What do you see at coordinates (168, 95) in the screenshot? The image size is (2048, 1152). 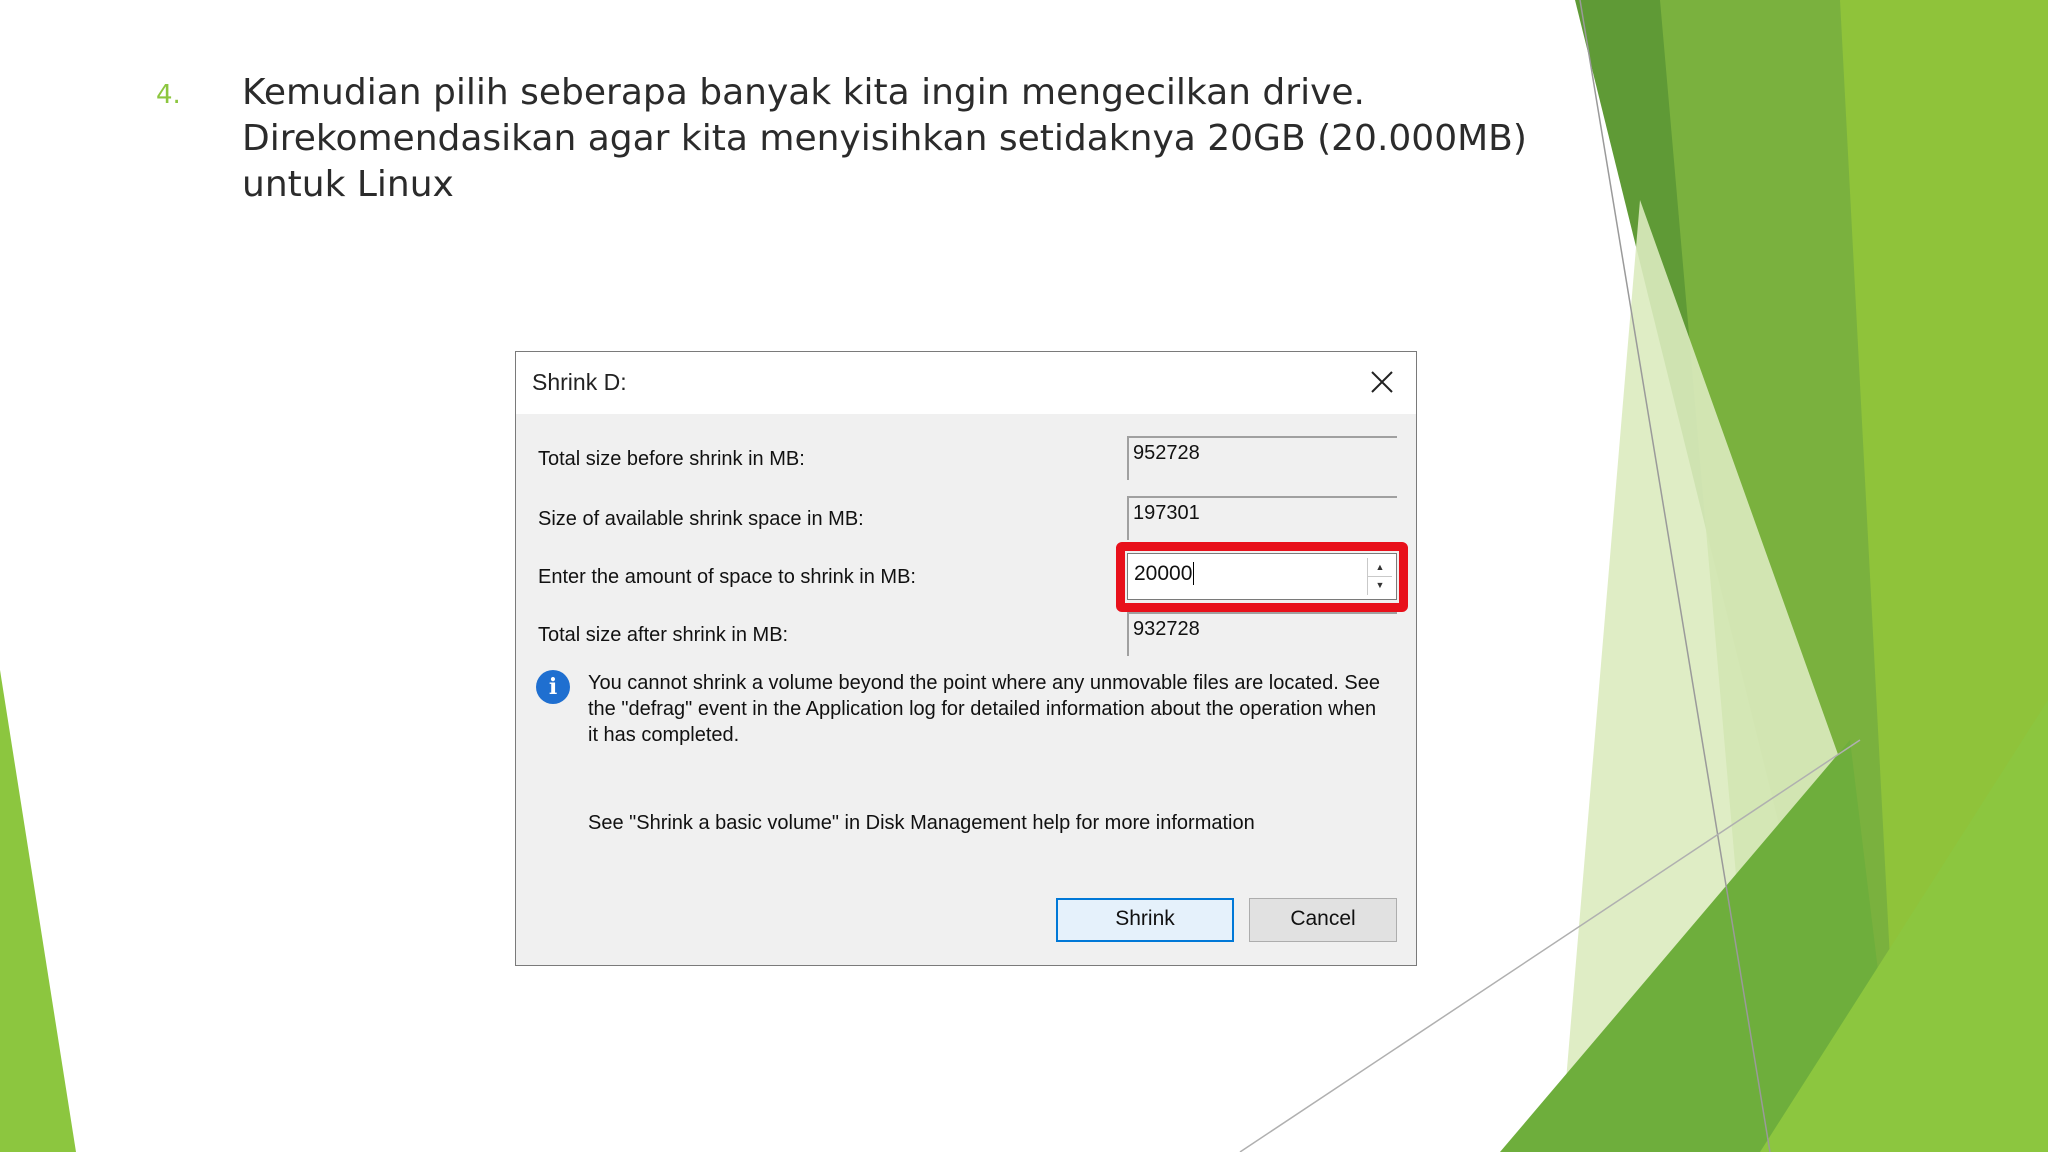 I see `list-number: 4.` at bounding box center [168, 95].